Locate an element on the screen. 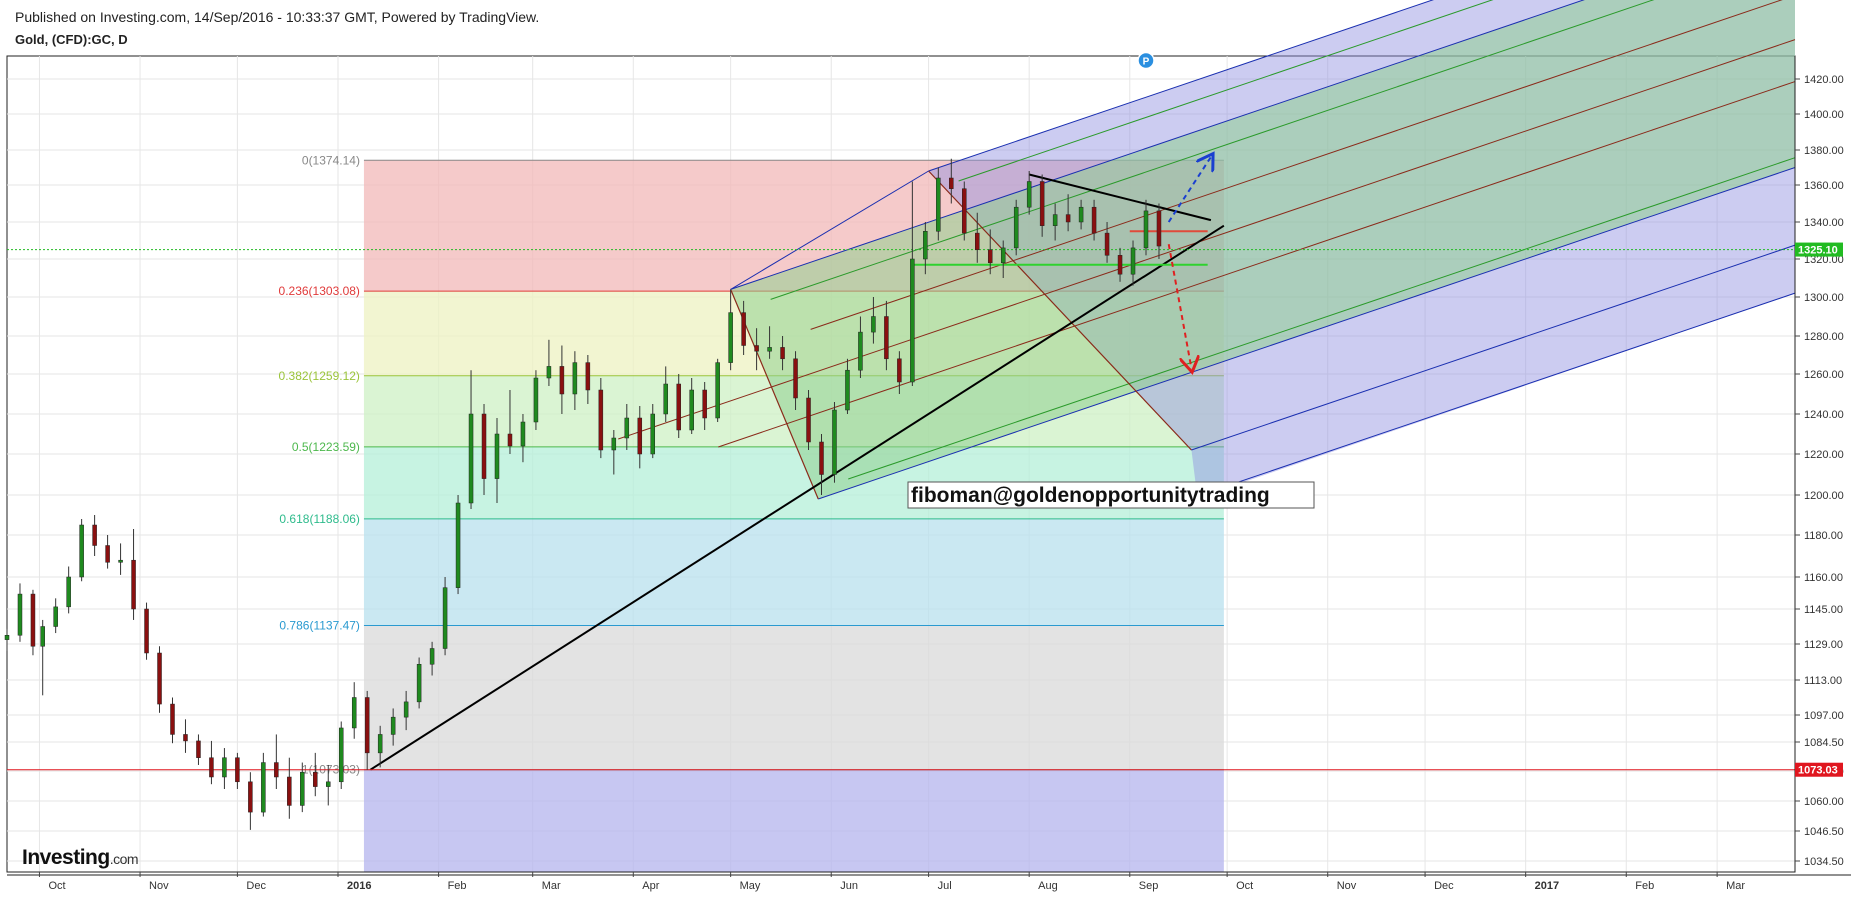 The height and width of the screenshot is (900, 1851). y-tick-label: 1180.00 is located at coordinates (1823, 536).